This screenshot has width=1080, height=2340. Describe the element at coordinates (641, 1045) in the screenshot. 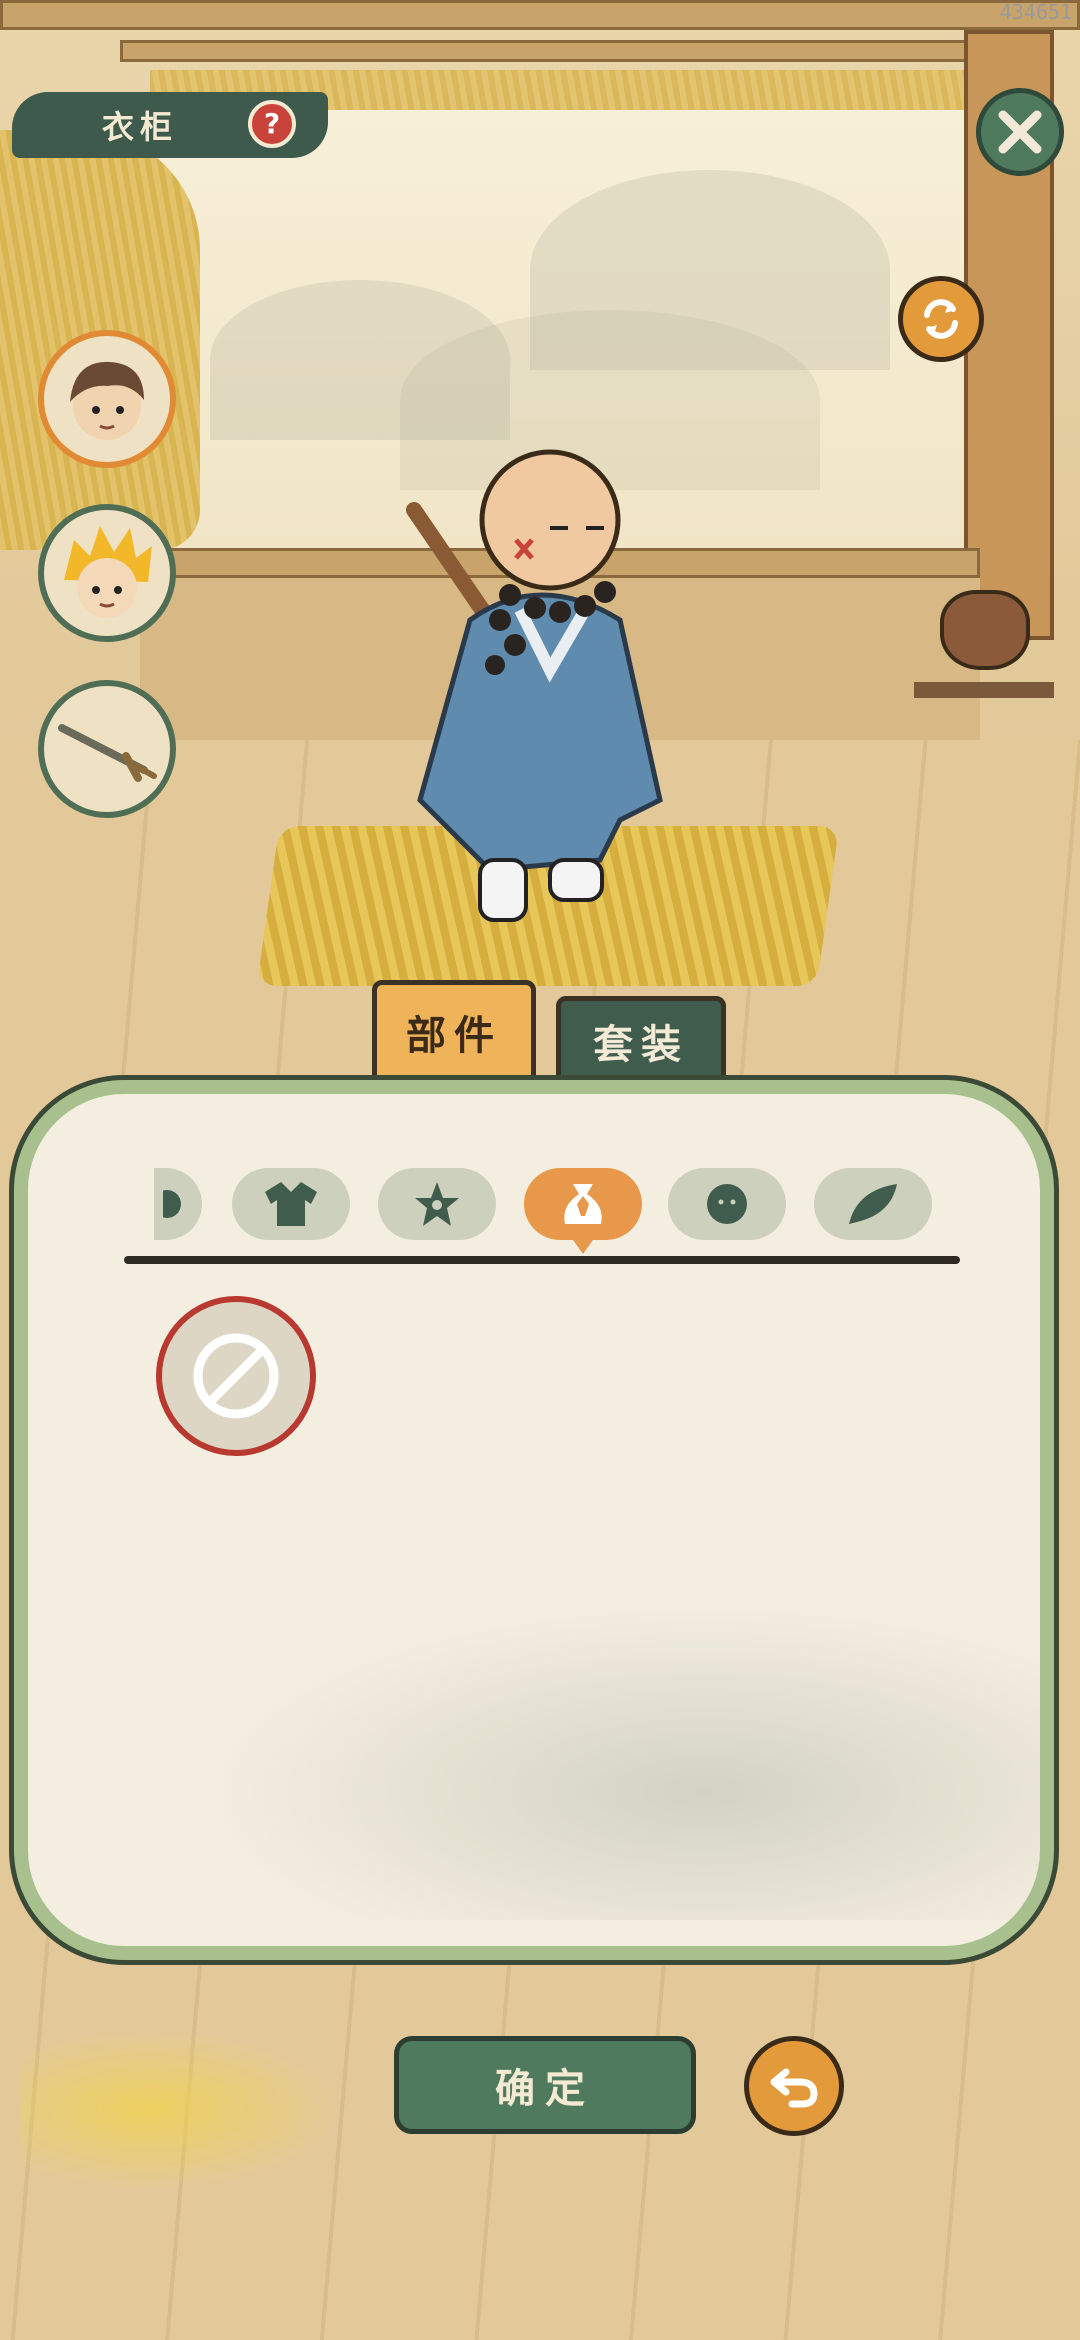

I see `tab-outfit-label: 套装` at that location.